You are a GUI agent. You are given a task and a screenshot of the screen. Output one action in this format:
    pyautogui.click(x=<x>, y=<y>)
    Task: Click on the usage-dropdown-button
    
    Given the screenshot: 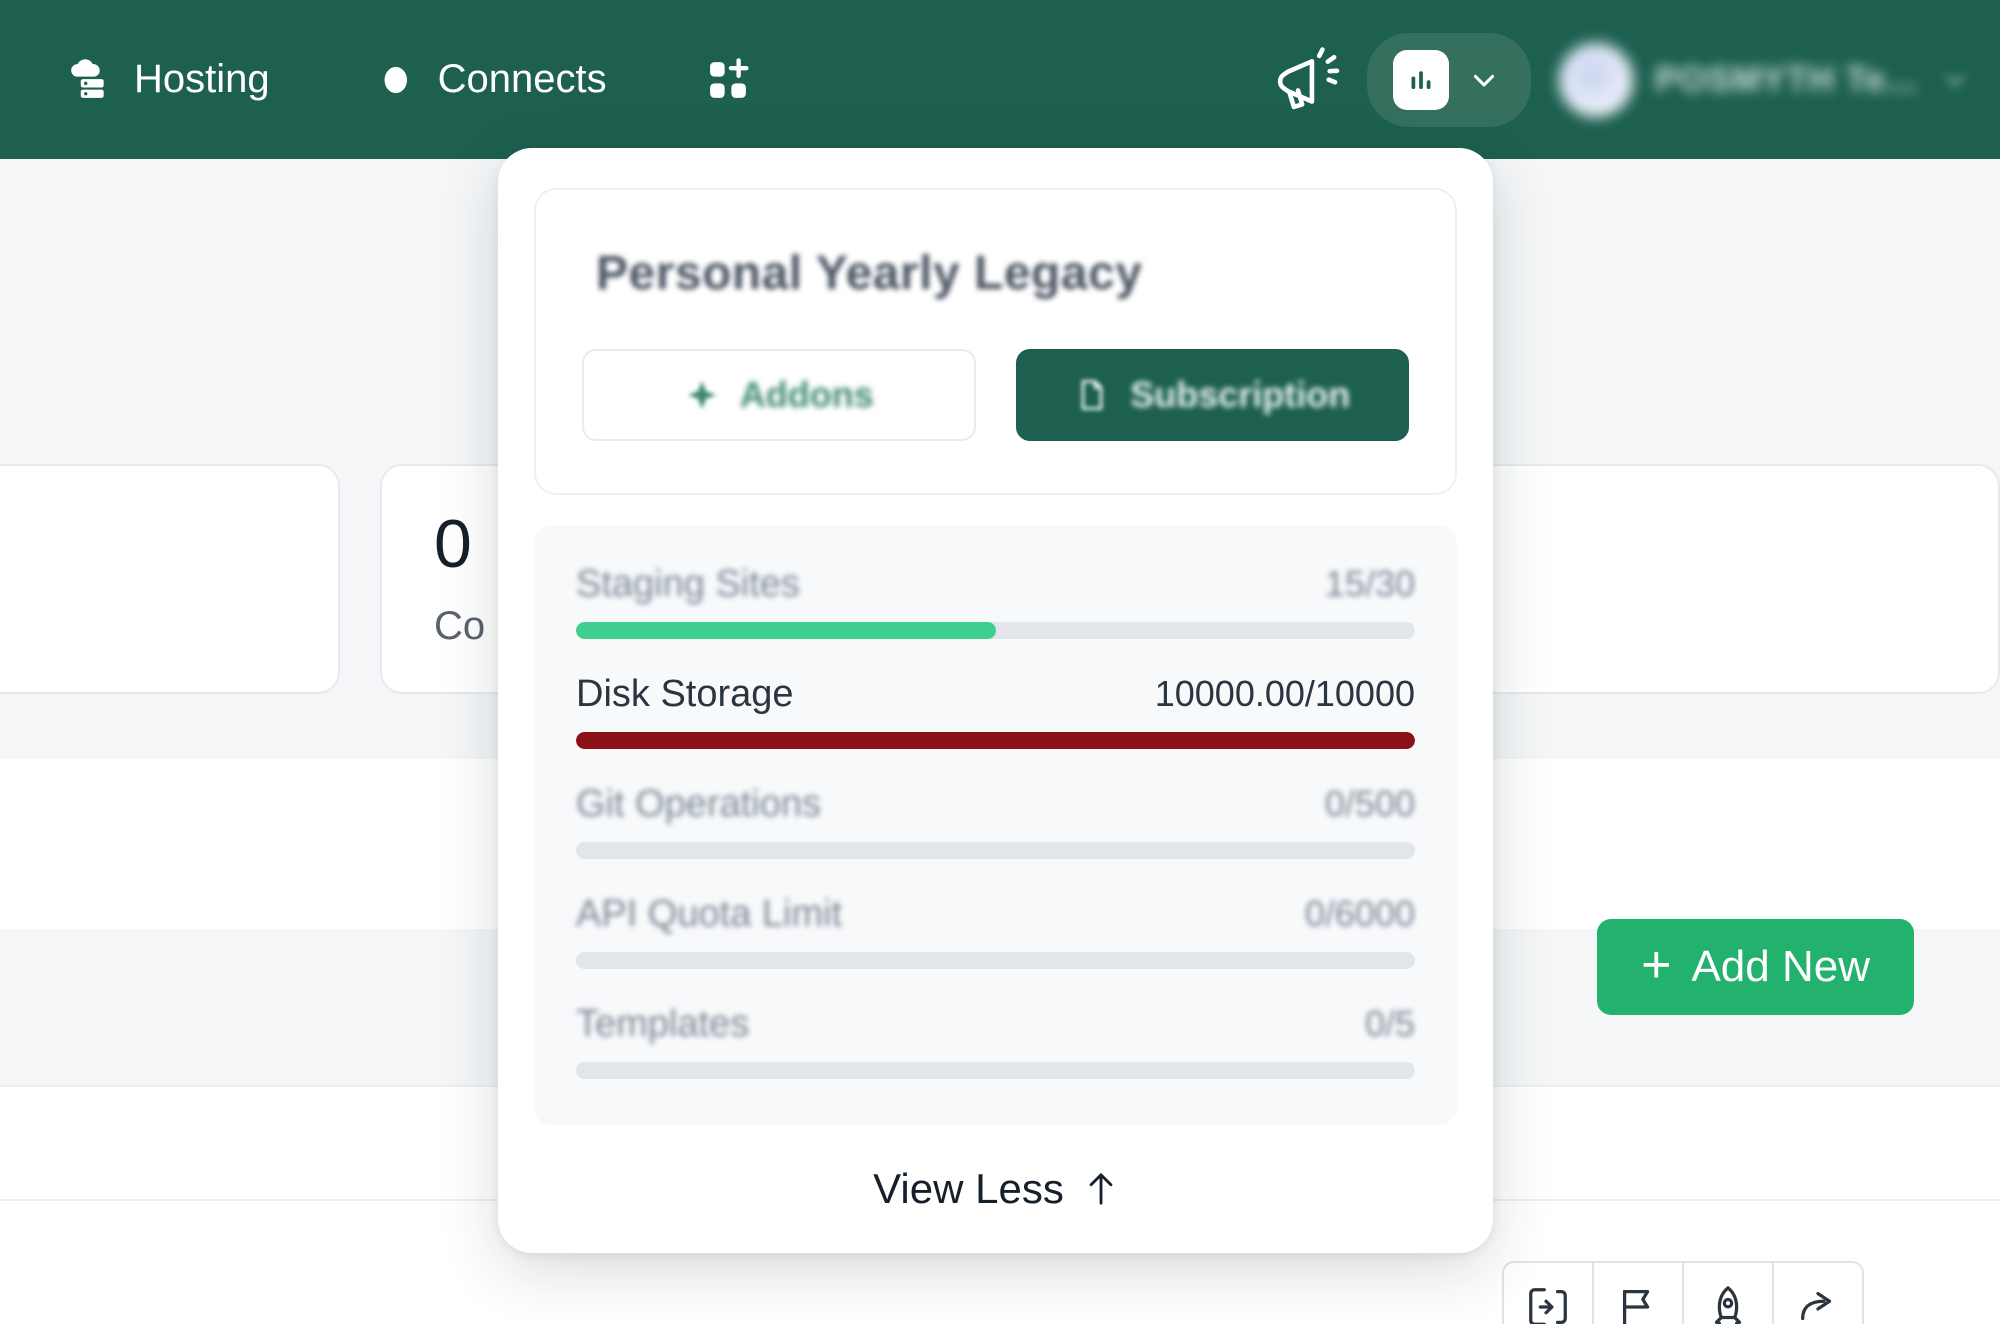 What is the action you would take?
    pyautogui.click(x=1448, y=79)
    